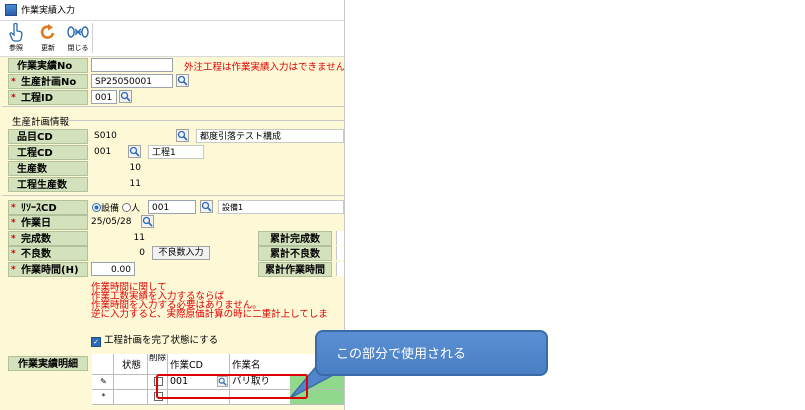 This screenshot has width=805, height=410. What do you see at coordinates (232, 386) in the screenshot?
I see `highlight-box` at bounding box center [232, 386].